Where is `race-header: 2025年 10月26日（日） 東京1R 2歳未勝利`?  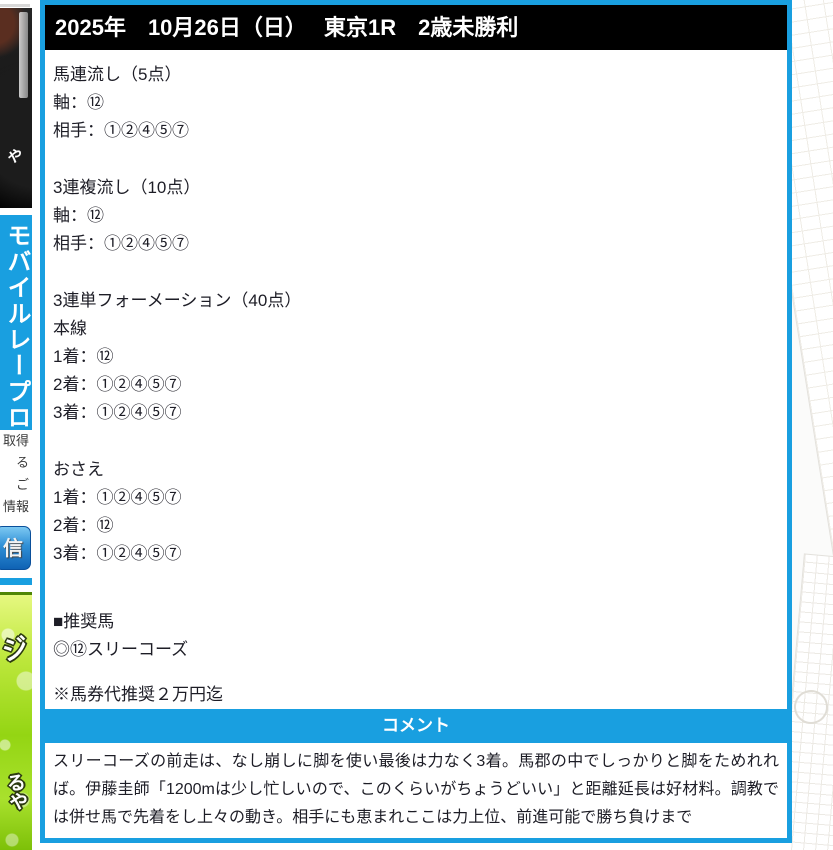
race-header: 2025年 10月26日（日） 東京1R 2歳未勝利 is located at coordinates (416, 27).